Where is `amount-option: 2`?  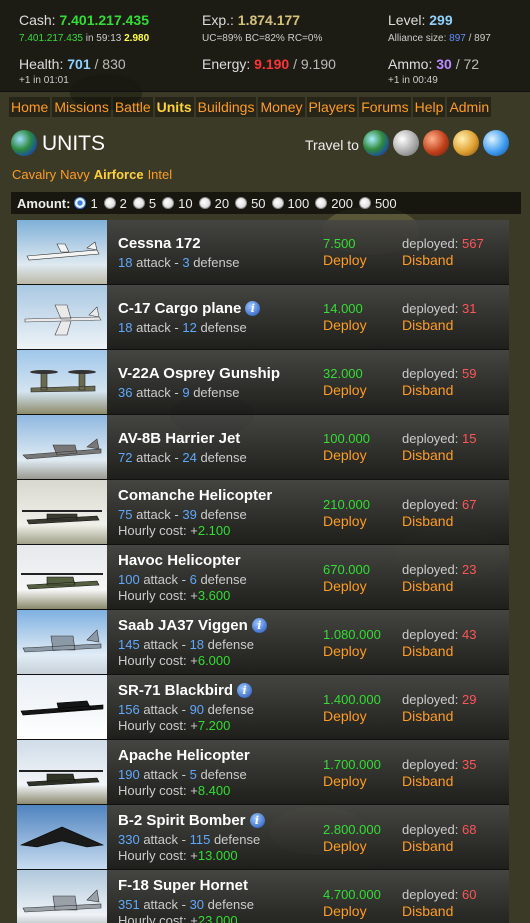
amount-option: 2 is located at coordinates (115, 203).